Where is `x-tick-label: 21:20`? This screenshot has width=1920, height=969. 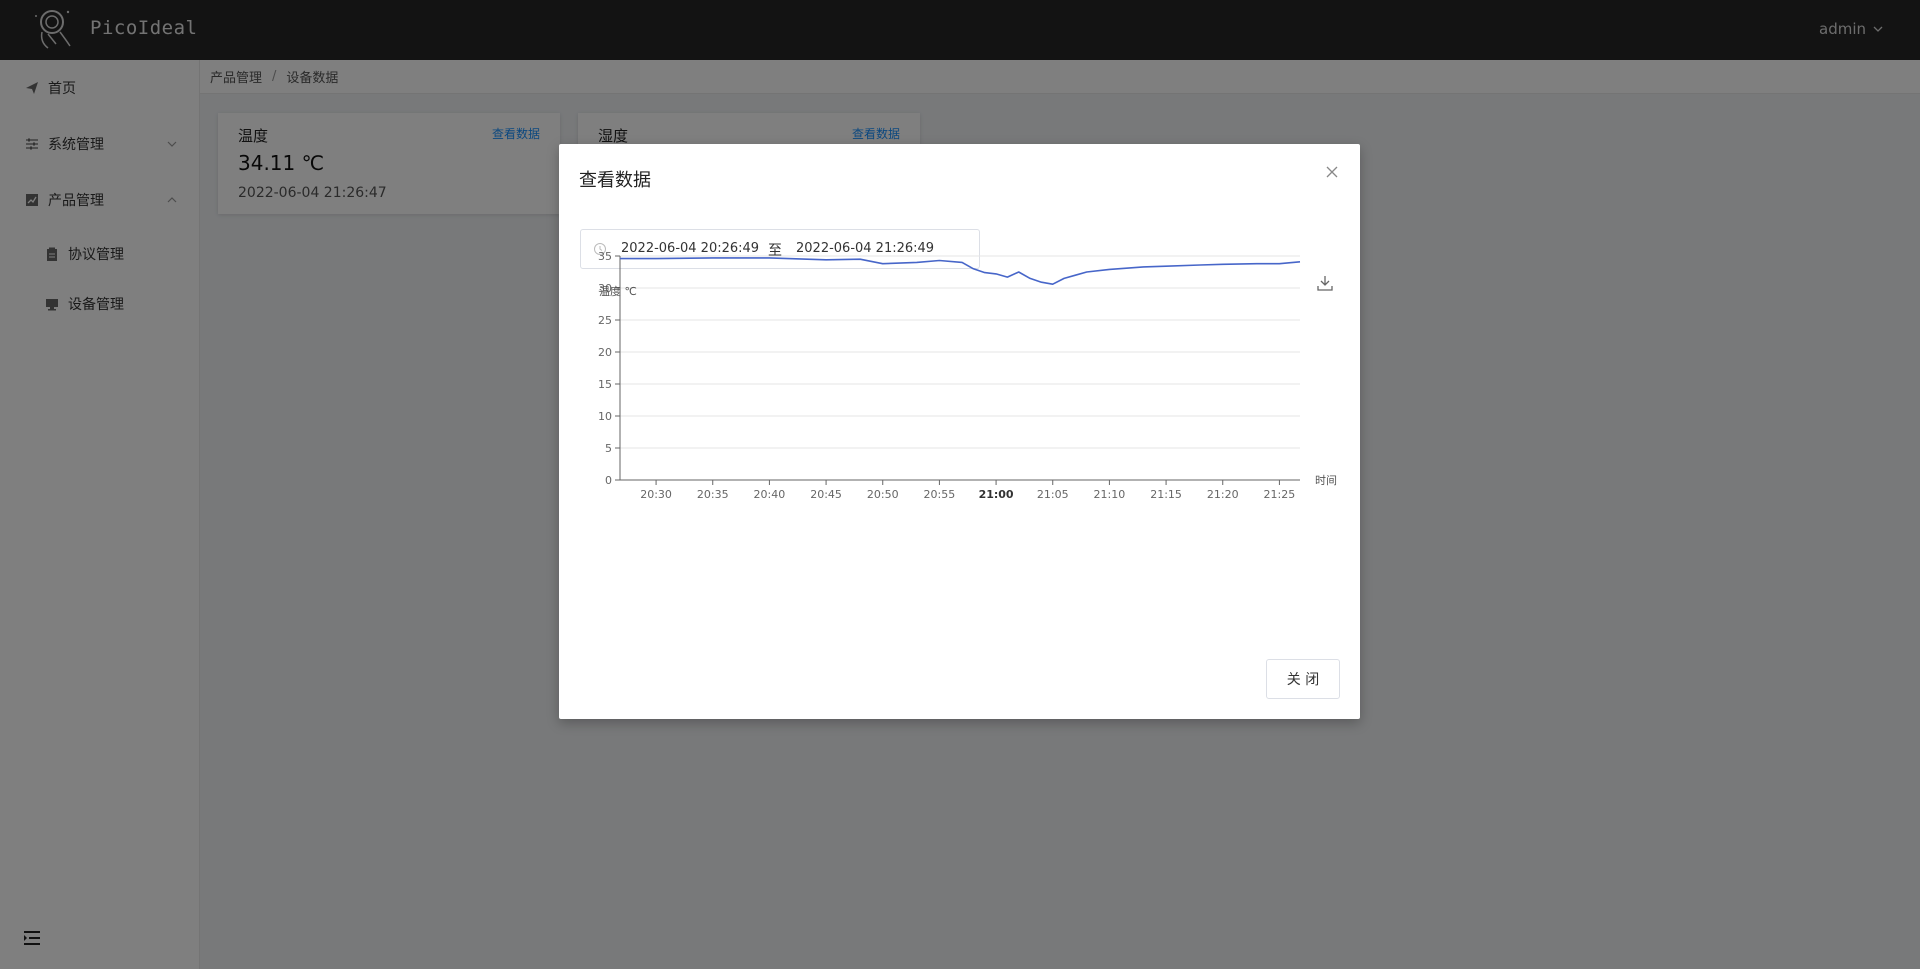 x-tick-label: 21:20 is located at coordinates (1223, 494).